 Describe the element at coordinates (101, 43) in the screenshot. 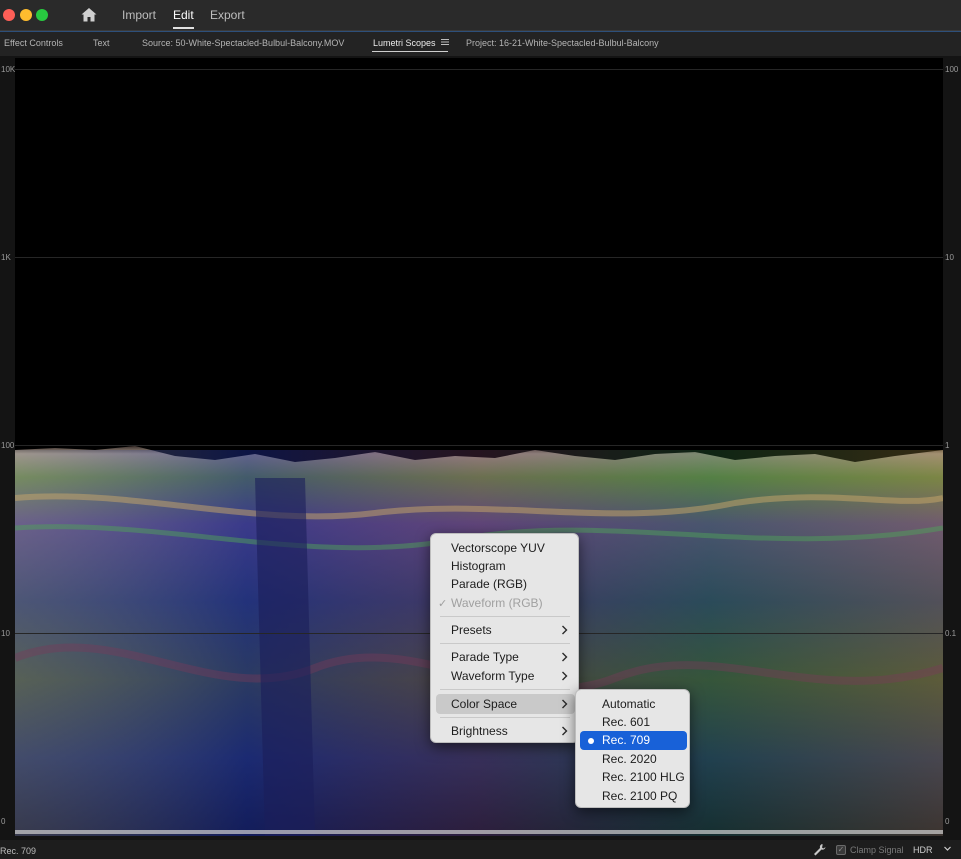

I see `tab-text: Text` at that location.